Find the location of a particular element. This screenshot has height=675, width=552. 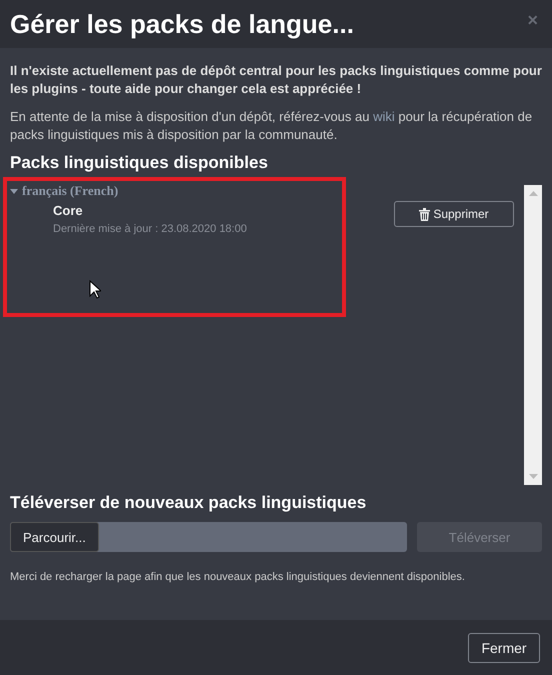

scrollbar is located at coordinates (533, 335).